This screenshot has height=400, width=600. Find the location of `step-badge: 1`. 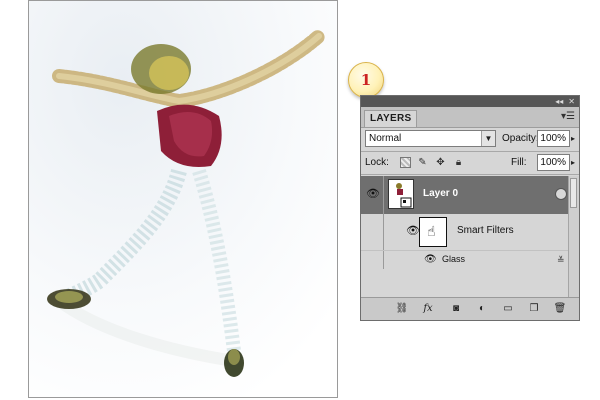

step-badge: 1 is located at coordinates (366, 80).